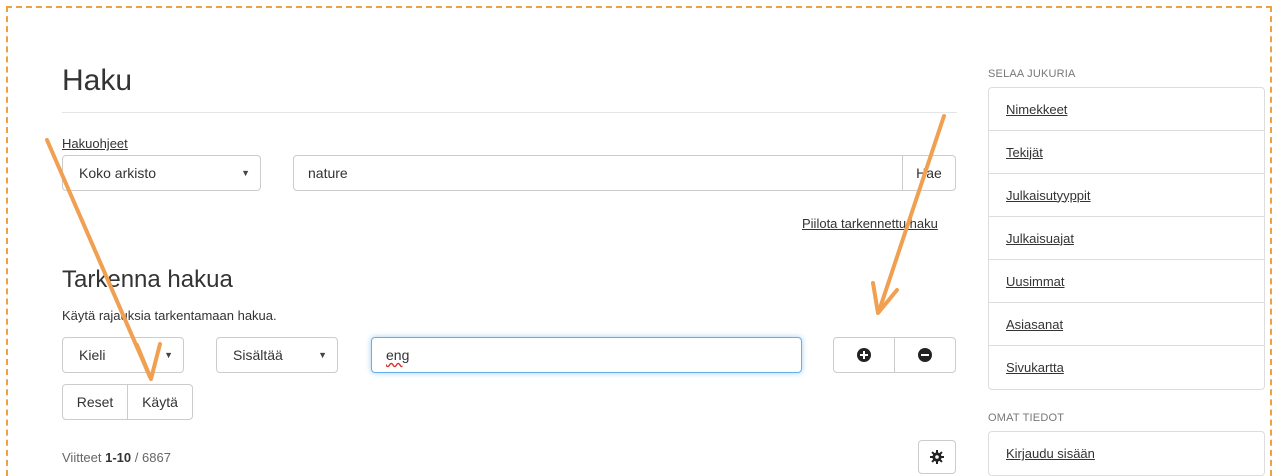 The image size is (1280, 476). I want to click on arrow-head-apply, so click(148, 361).